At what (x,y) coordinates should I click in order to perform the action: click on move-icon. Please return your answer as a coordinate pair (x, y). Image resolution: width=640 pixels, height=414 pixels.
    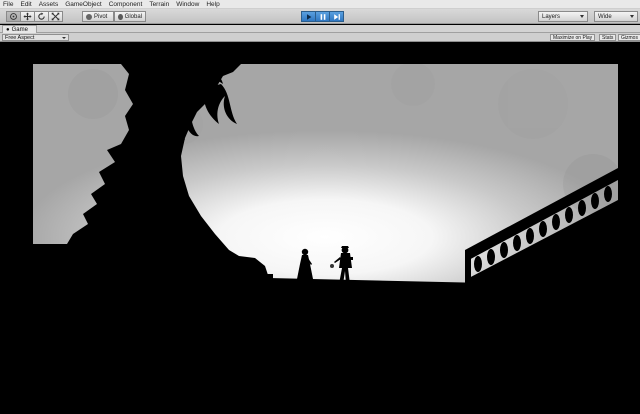
    Looking at the image, I should click on (27, 16).